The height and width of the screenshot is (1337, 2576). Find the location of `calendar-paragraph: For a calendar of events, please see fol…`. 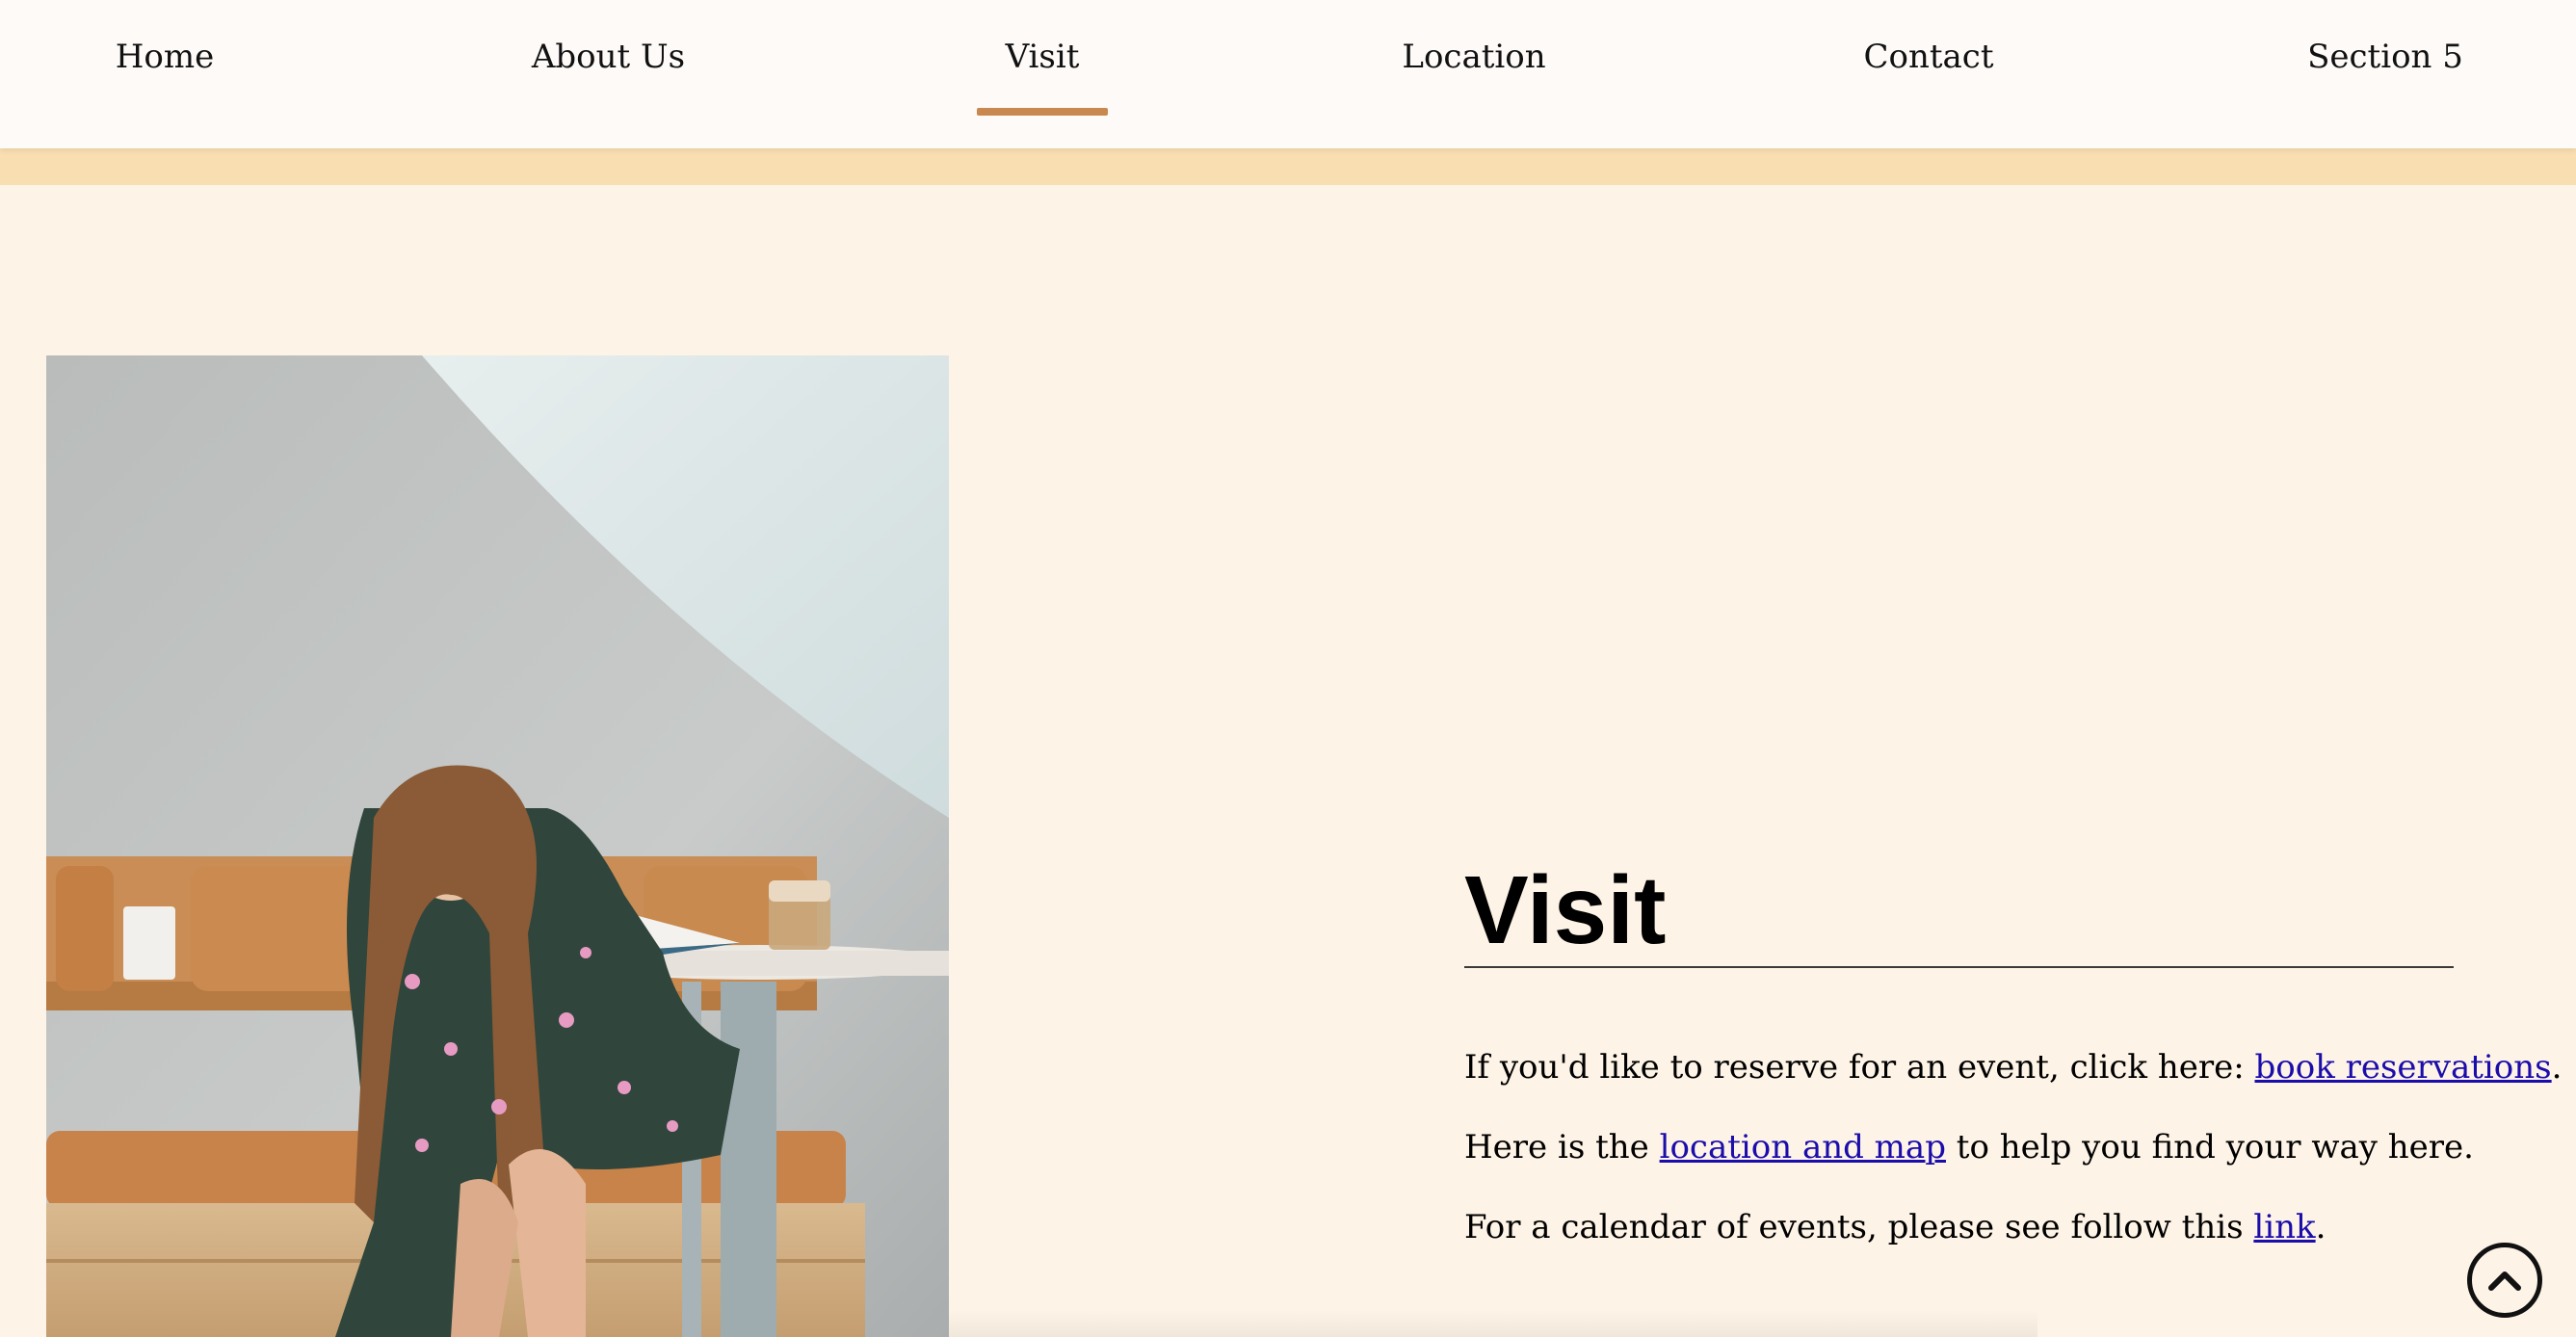

calendar-paragraph: For a calendar of events, please see fol… is located at coordinates (1895, 1227).